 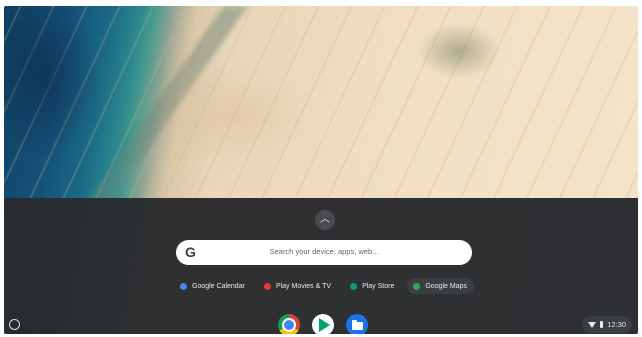 I want to click on battery-icon, so click(x=602, y=324).